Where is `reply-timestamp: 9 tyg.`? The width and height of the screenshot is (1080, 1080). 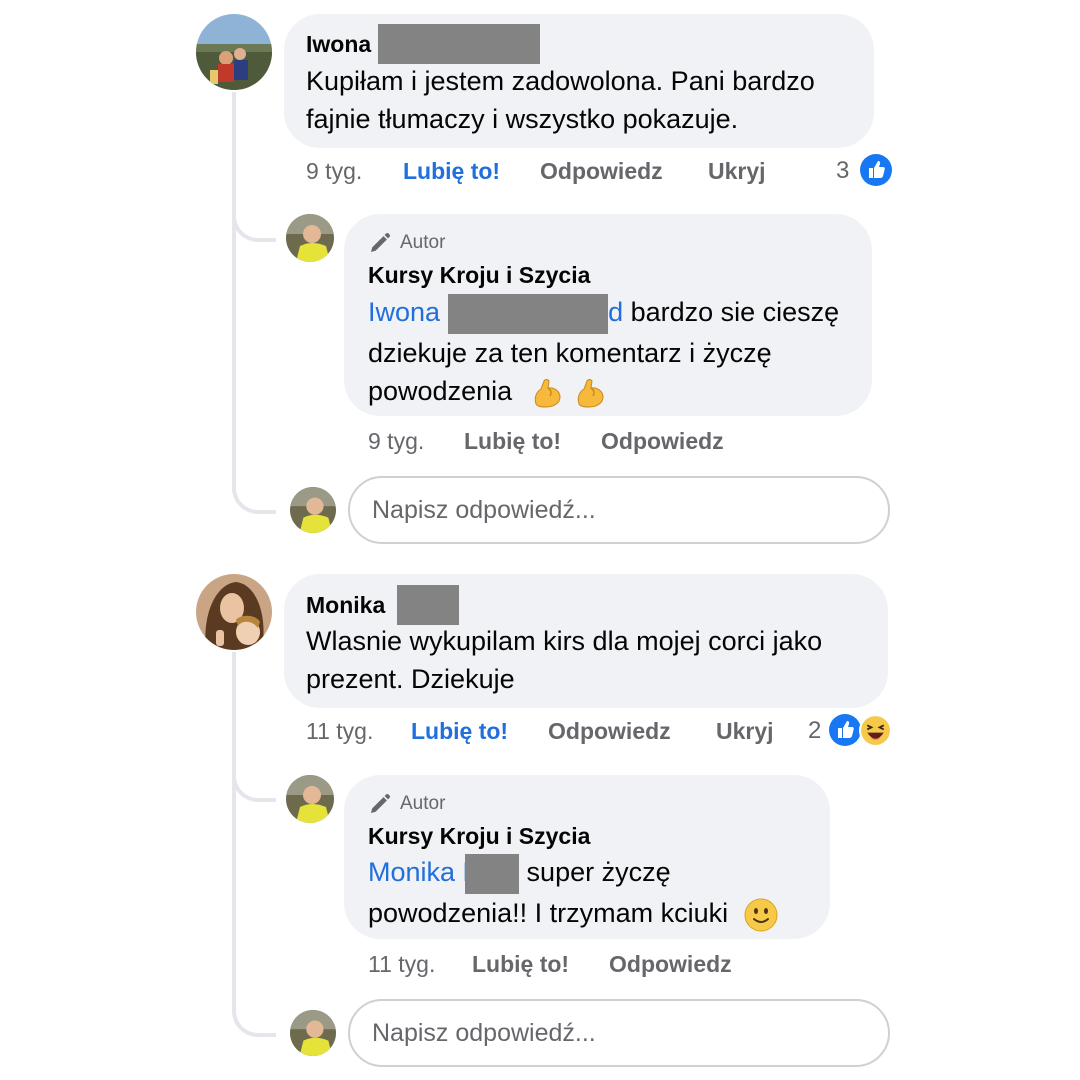
reply-timestamp: 9 tyg. is located at coordinates (396, 441).